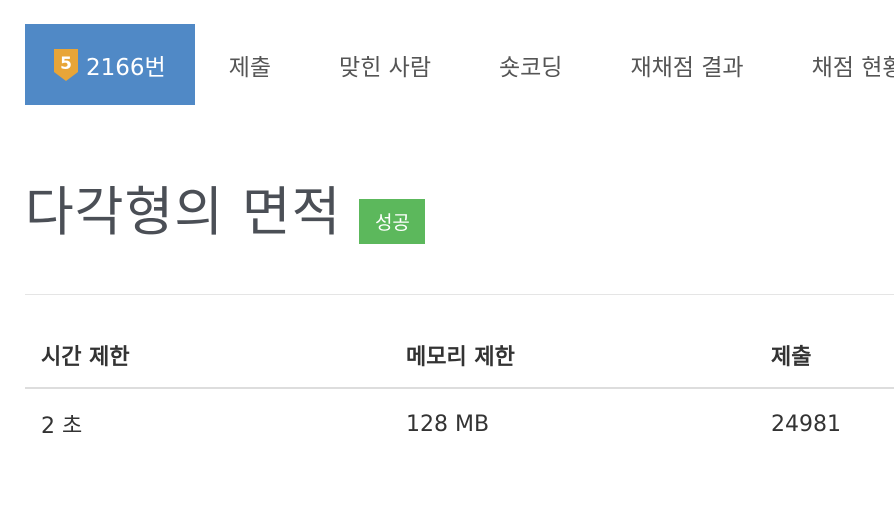 The height and width of the screenshot is (508, 894). What do you see at coordinates (207, 362) in the screenshot?
I see `header-time-limit: 시간 제한` at bounding box center [207, 362].